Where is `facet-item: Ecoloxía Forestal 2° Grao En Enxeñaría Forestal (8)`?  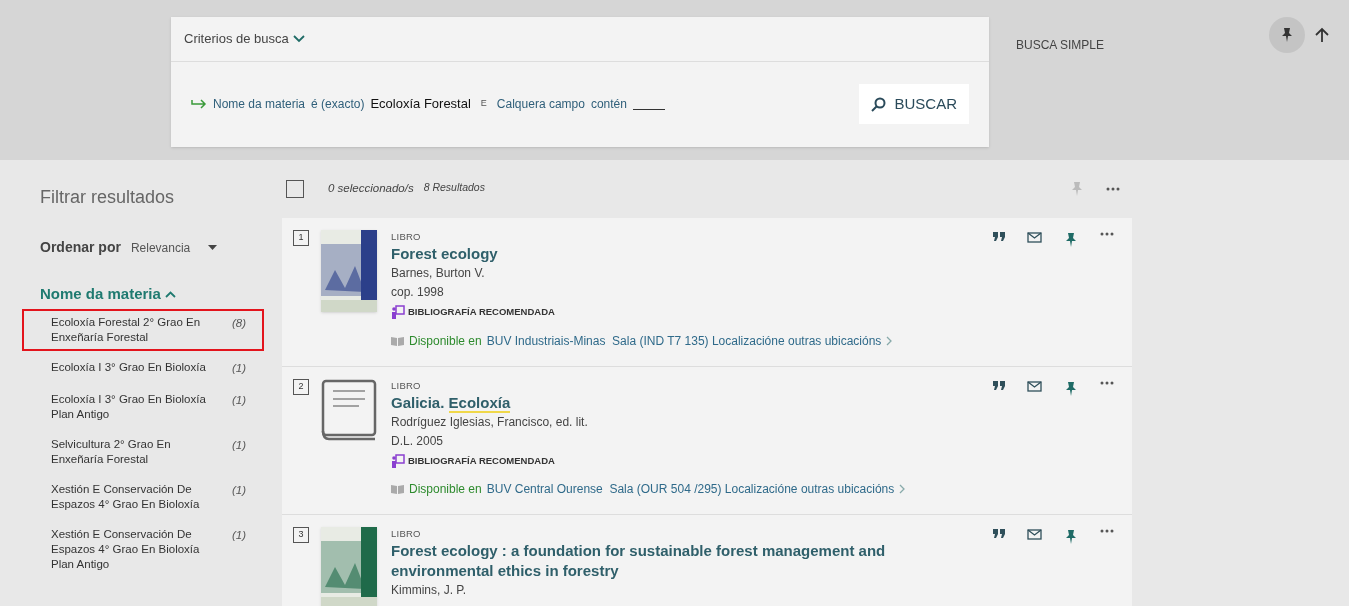 facet-item: Ecoloxía Forestal 2° Grao En Enxeñaría Forestal (8) is located at coordinates (143, 329).